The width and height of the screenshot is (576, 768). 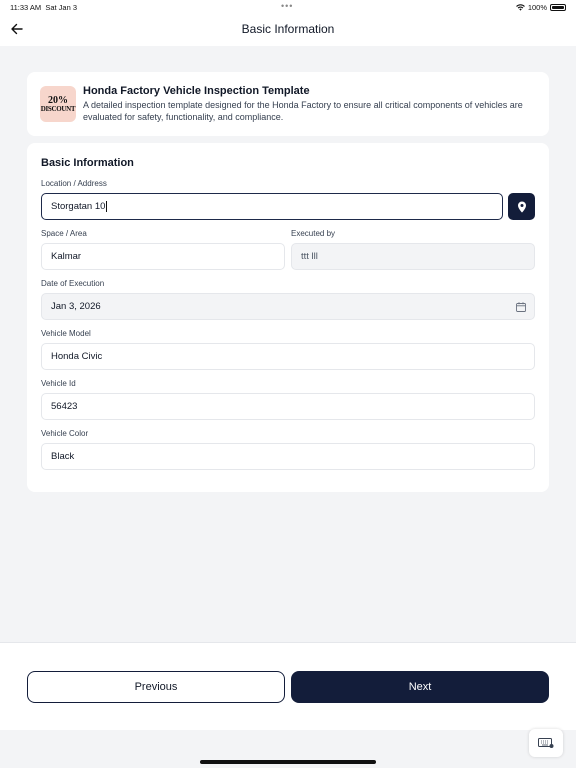 I want to click on vehicle-id-label: Vehicle Id, so click(x=58, y=383).